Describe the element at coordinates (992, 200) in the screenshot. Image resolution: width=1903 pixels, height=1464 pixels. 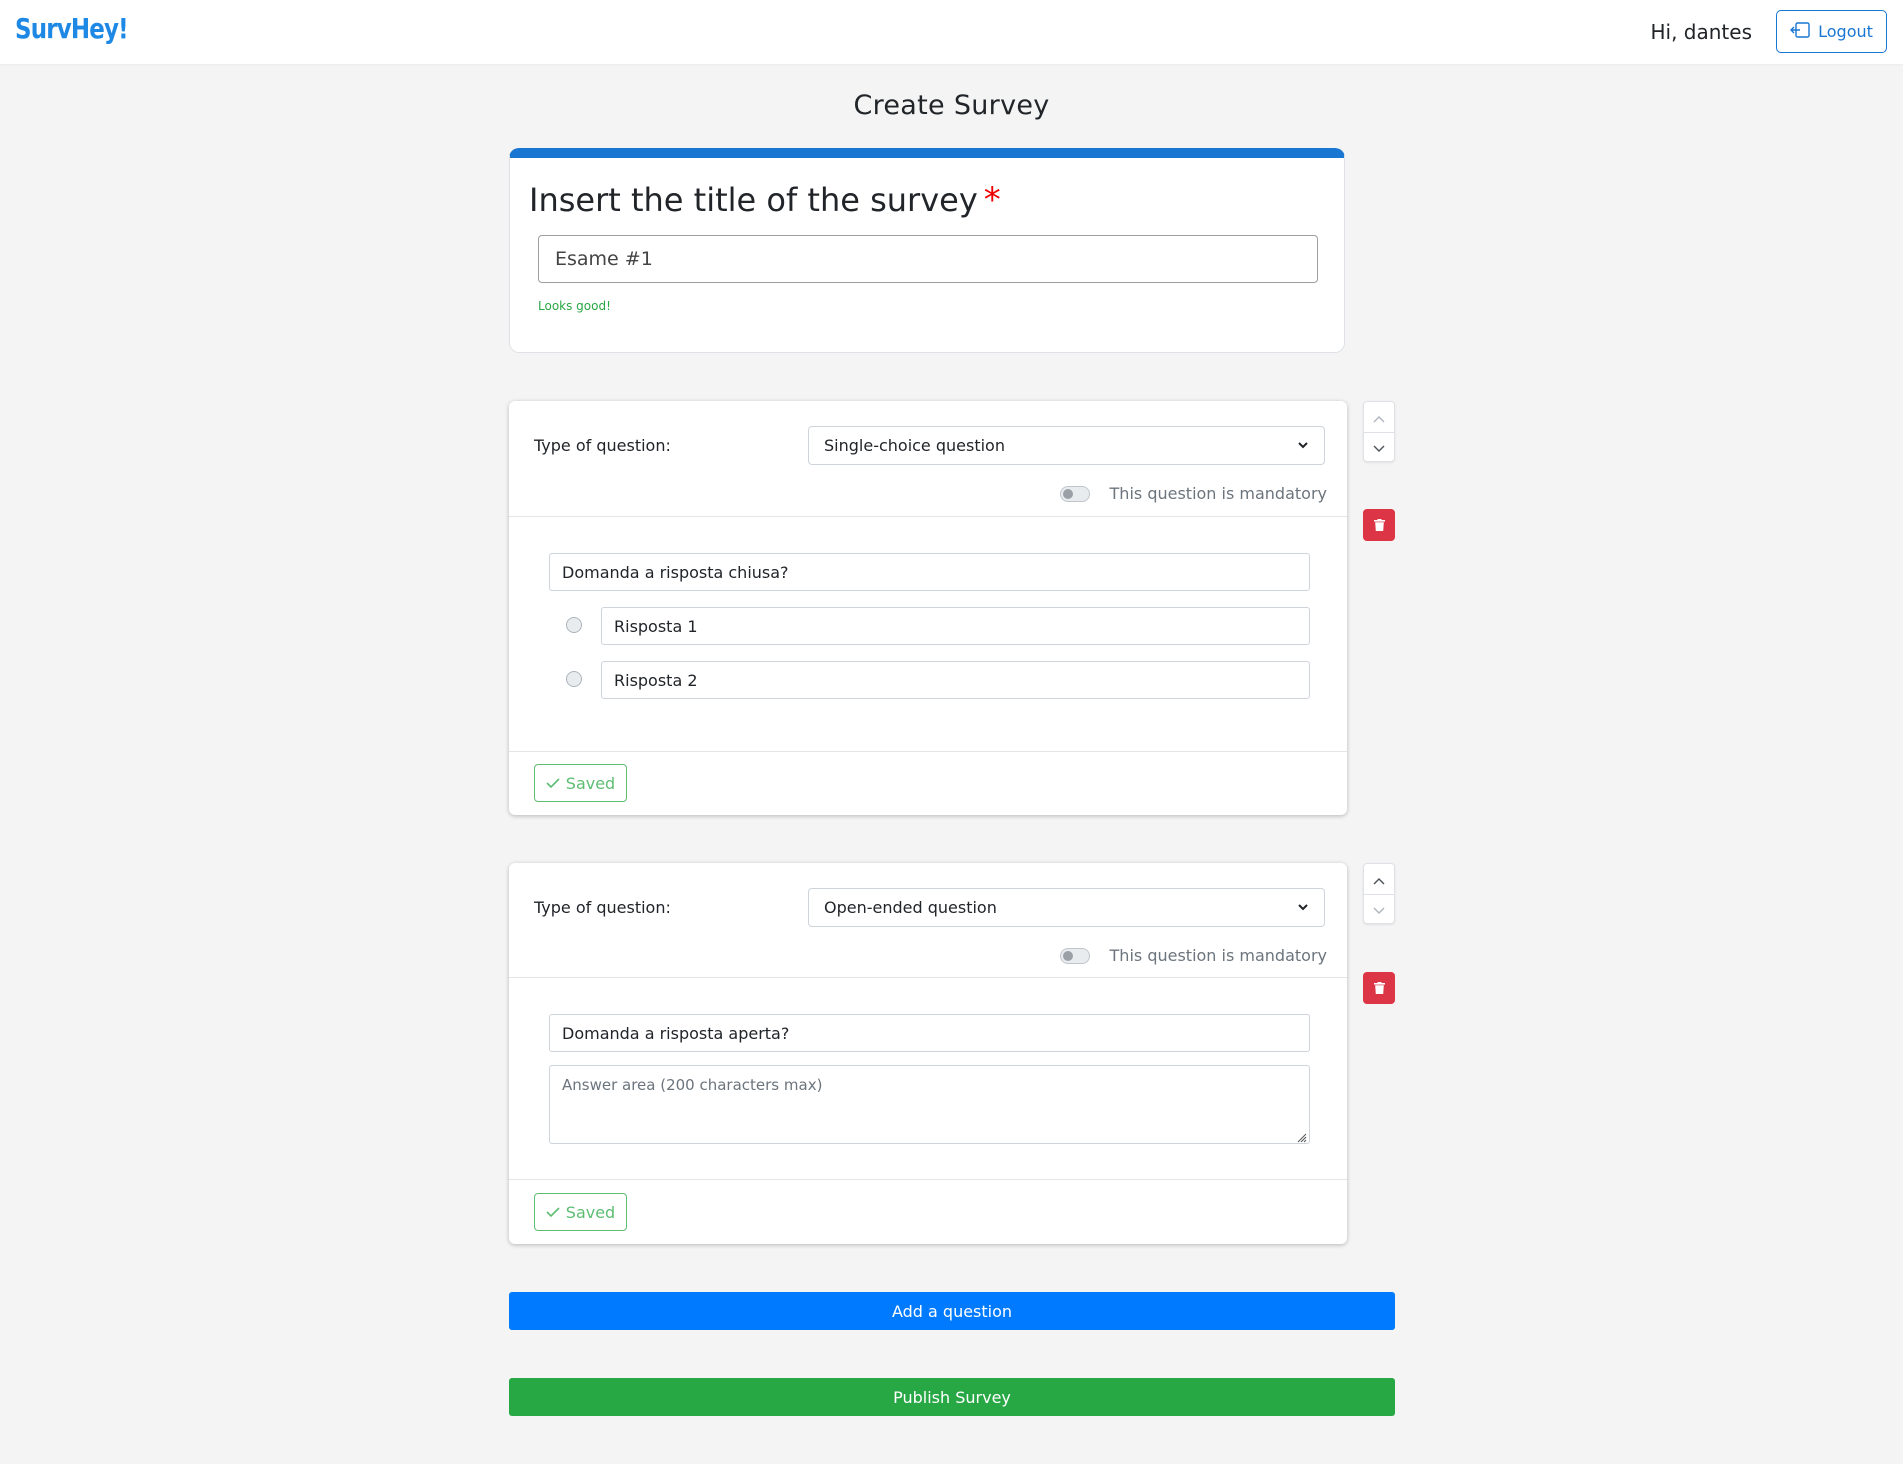
I see `required-mark: *` at that location.